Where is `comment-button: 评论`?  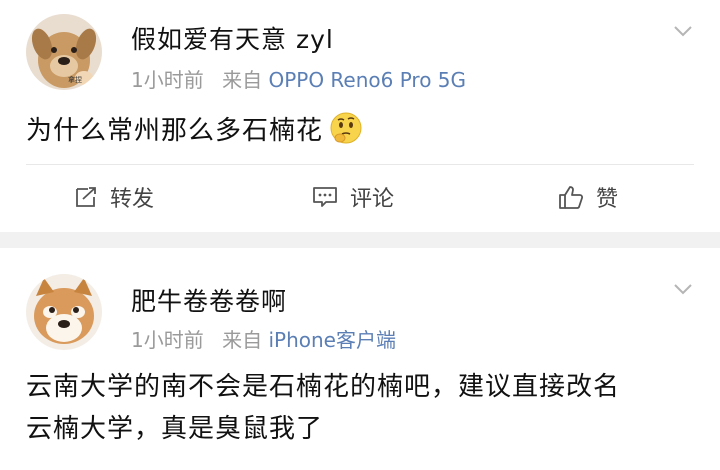
comment-button: 评论 is located at coordinates (353, 197).